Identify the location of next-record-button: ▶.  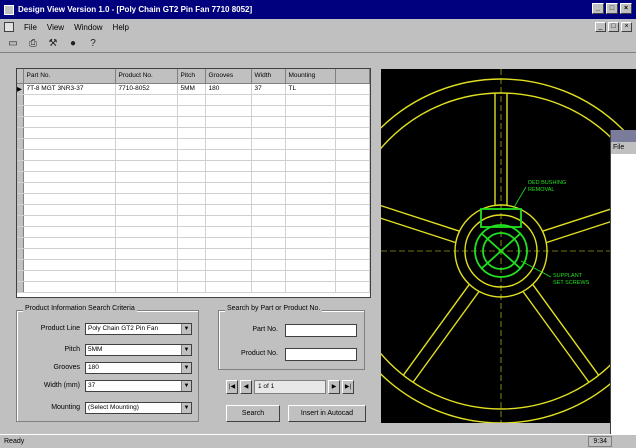
(334, 387).